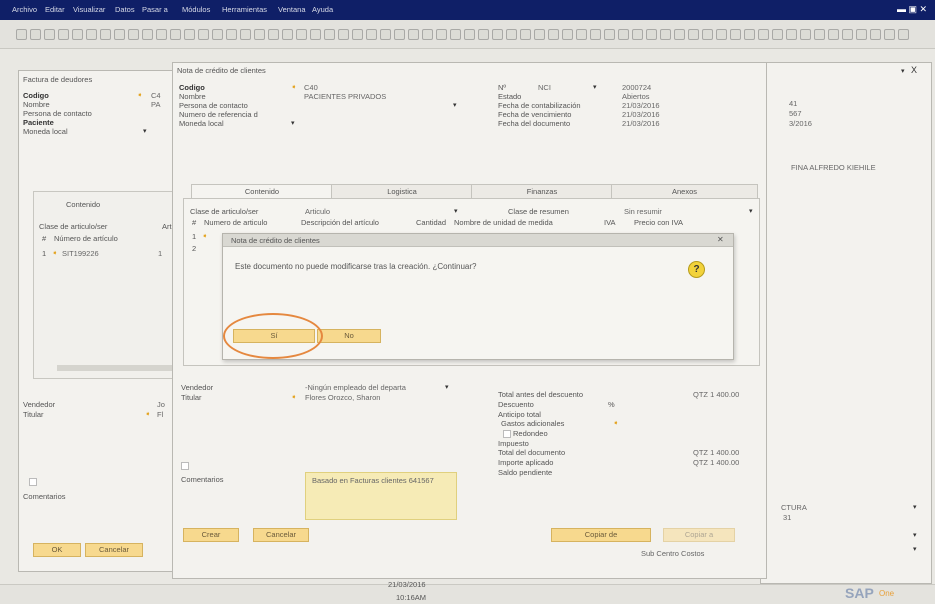  I want to click on tab-logistica: Logistica, so click(402, 191).